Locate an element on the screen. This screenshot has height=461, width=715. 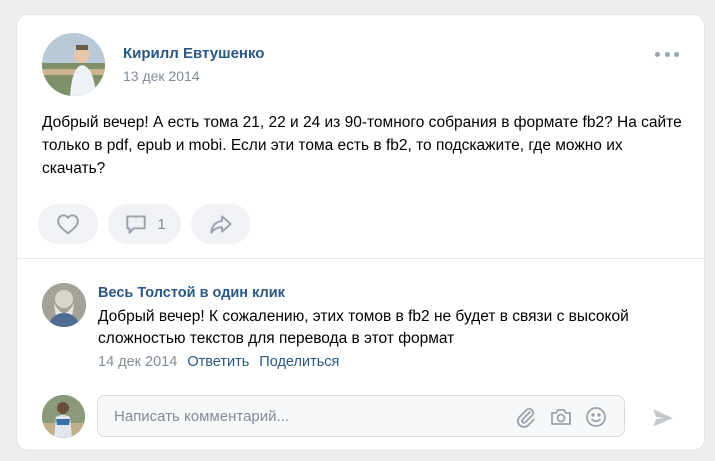
current-user-photo is located at coordinates (63, 416).